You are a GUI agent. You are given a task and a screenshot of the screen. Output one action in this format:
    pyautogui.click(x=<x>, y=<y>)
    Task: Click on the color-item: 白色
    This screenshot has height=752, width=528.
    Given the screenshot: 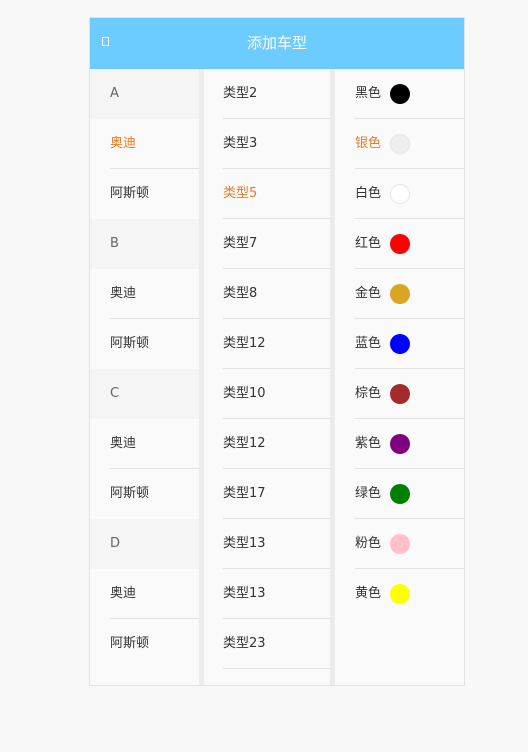 What is the action you would take?
    pyautogui.click(x=399, y=194)
    